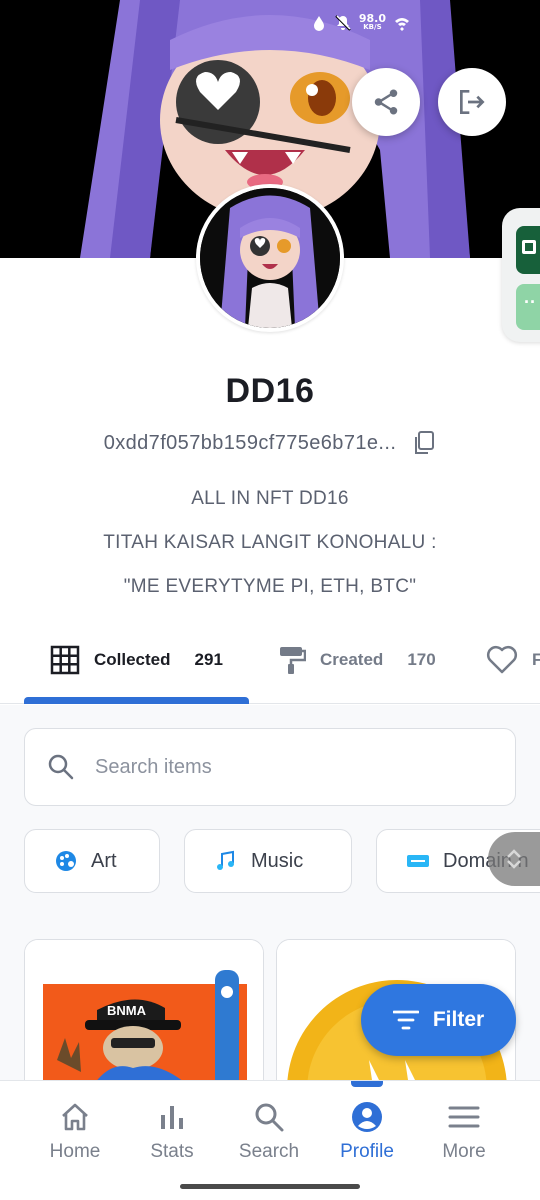 Image resolution: width=540 pixels, height=1200 pixels. What do you see at coordinates (521, 275) in the screenshot?
I see `floating-side-widget: ··` at bounding box center [521, 275].